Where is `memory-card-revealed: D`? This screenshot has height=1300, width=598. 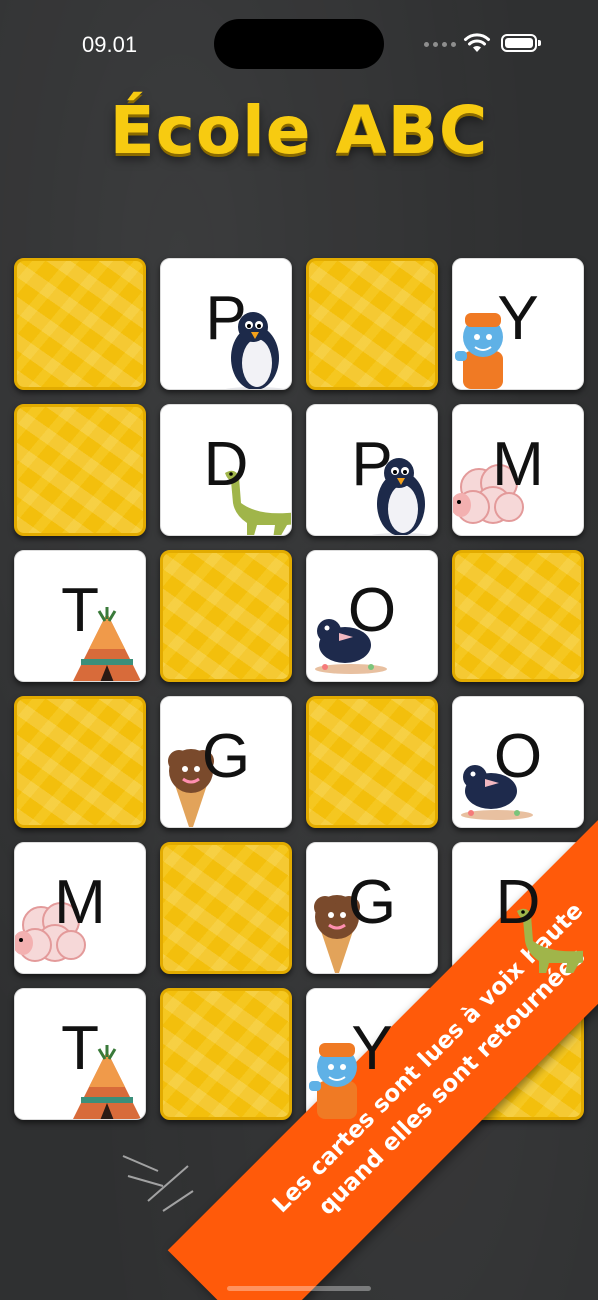
memory-card-revealed: D is located at coordinates (226, 470).